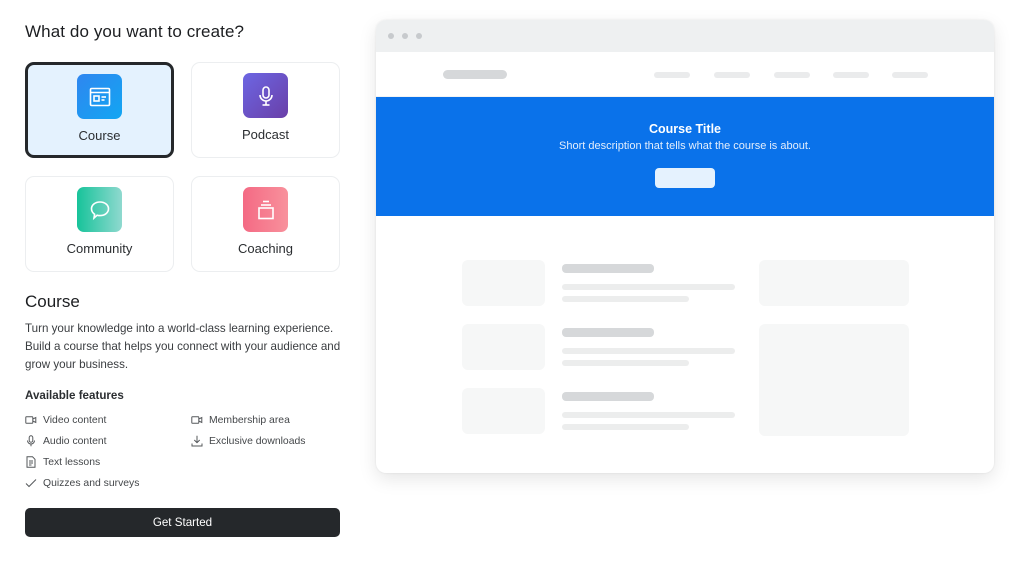  Describe the element at coordinates (99, 135) in the screenshot. I see `option-label: Course` at that location.